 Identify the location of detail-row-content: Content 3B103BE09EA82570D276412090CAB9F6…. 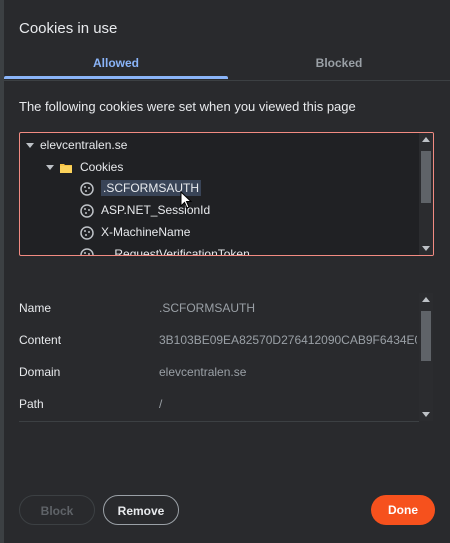
(219, 340).